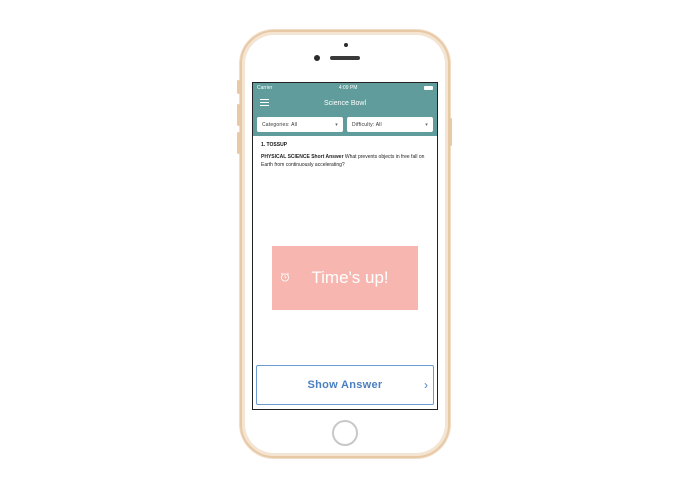  I want to click on nav-title: Science Bowl, so click(345, 103).